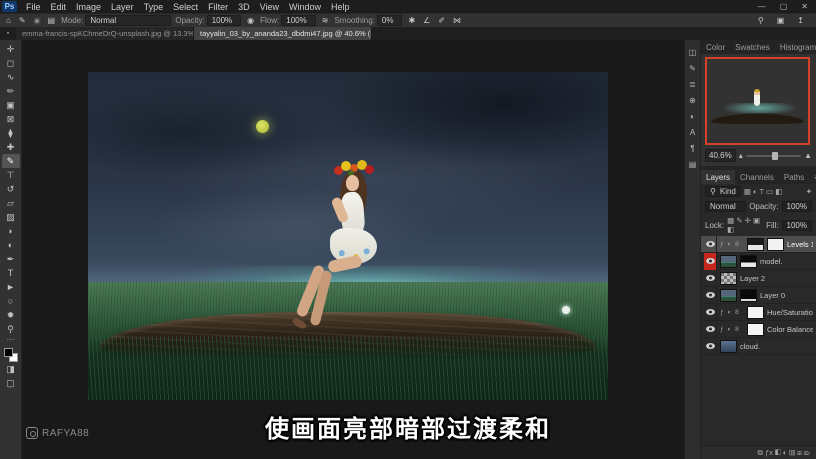 The image size is (816, 459). What do you see at coordinates (692, 132) in the screenshot?
I see `character-icon: A` at bounding box center [692, 132].